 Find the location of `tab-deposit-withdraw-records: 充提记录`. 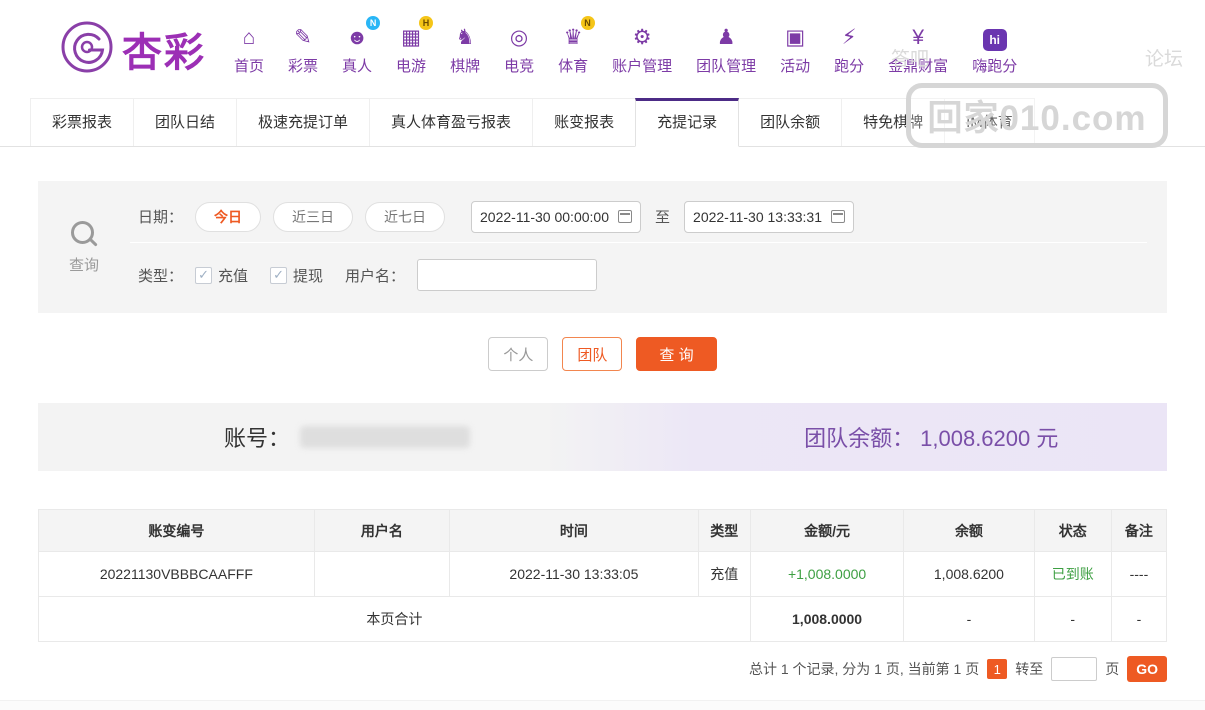

tab-deposit-withdraw-records: 充提记录 is located at coordinates (687, 122).